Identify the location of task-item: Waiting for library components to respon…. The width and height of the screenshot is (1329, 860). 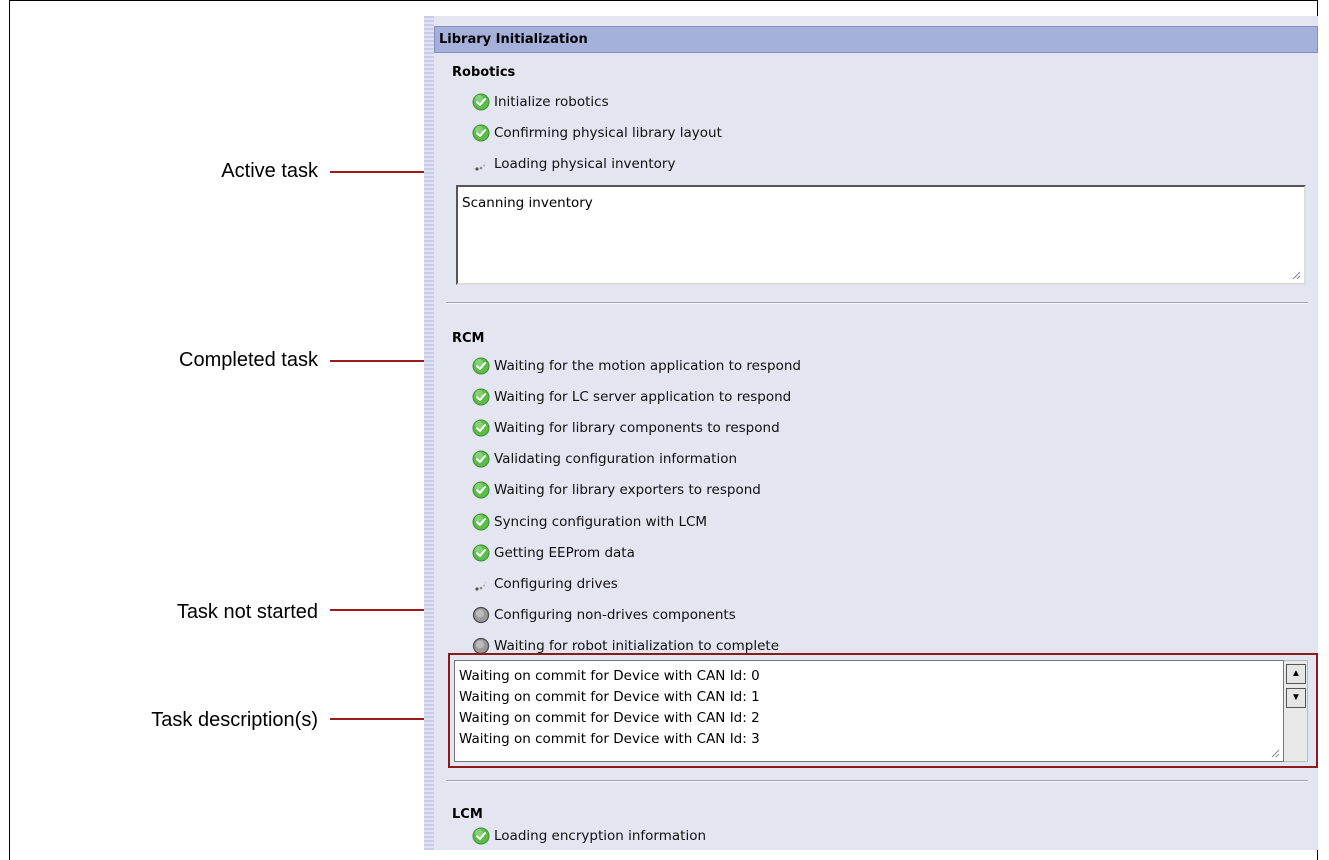
(626, 428).